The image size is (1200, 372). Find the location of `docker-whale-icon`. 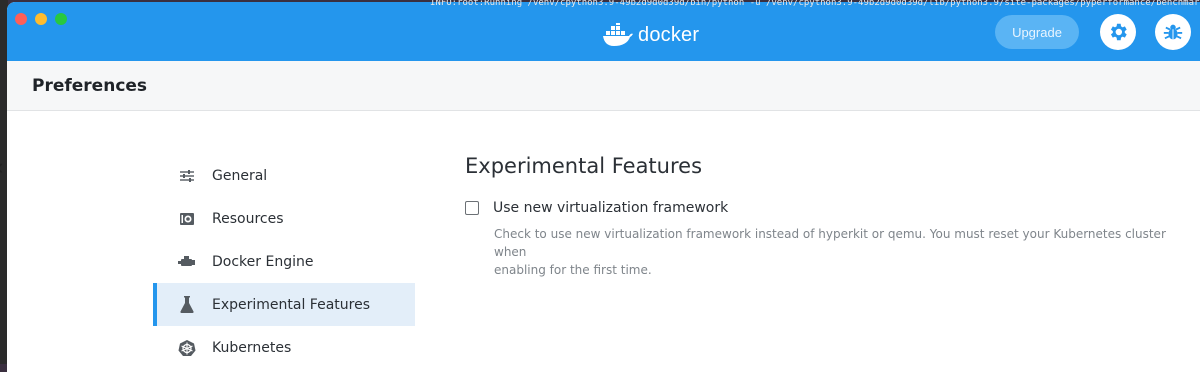

docker-whale-icon is located at coordinates (618, 34).